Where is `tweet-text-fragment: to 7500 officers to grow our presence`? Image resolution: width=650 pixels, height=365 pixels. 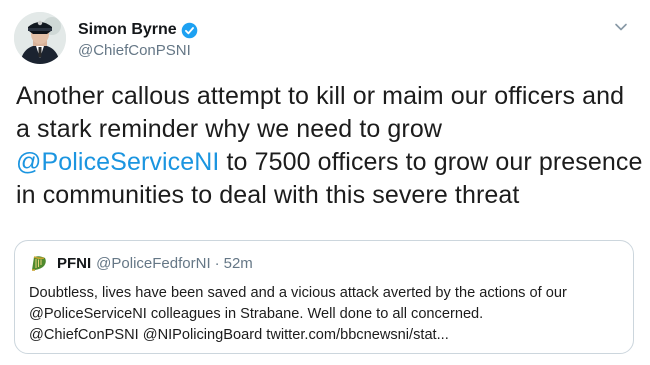 tweet-text-fragment: to 7500 officers to grow our presence is located at coordinates (431, 162).